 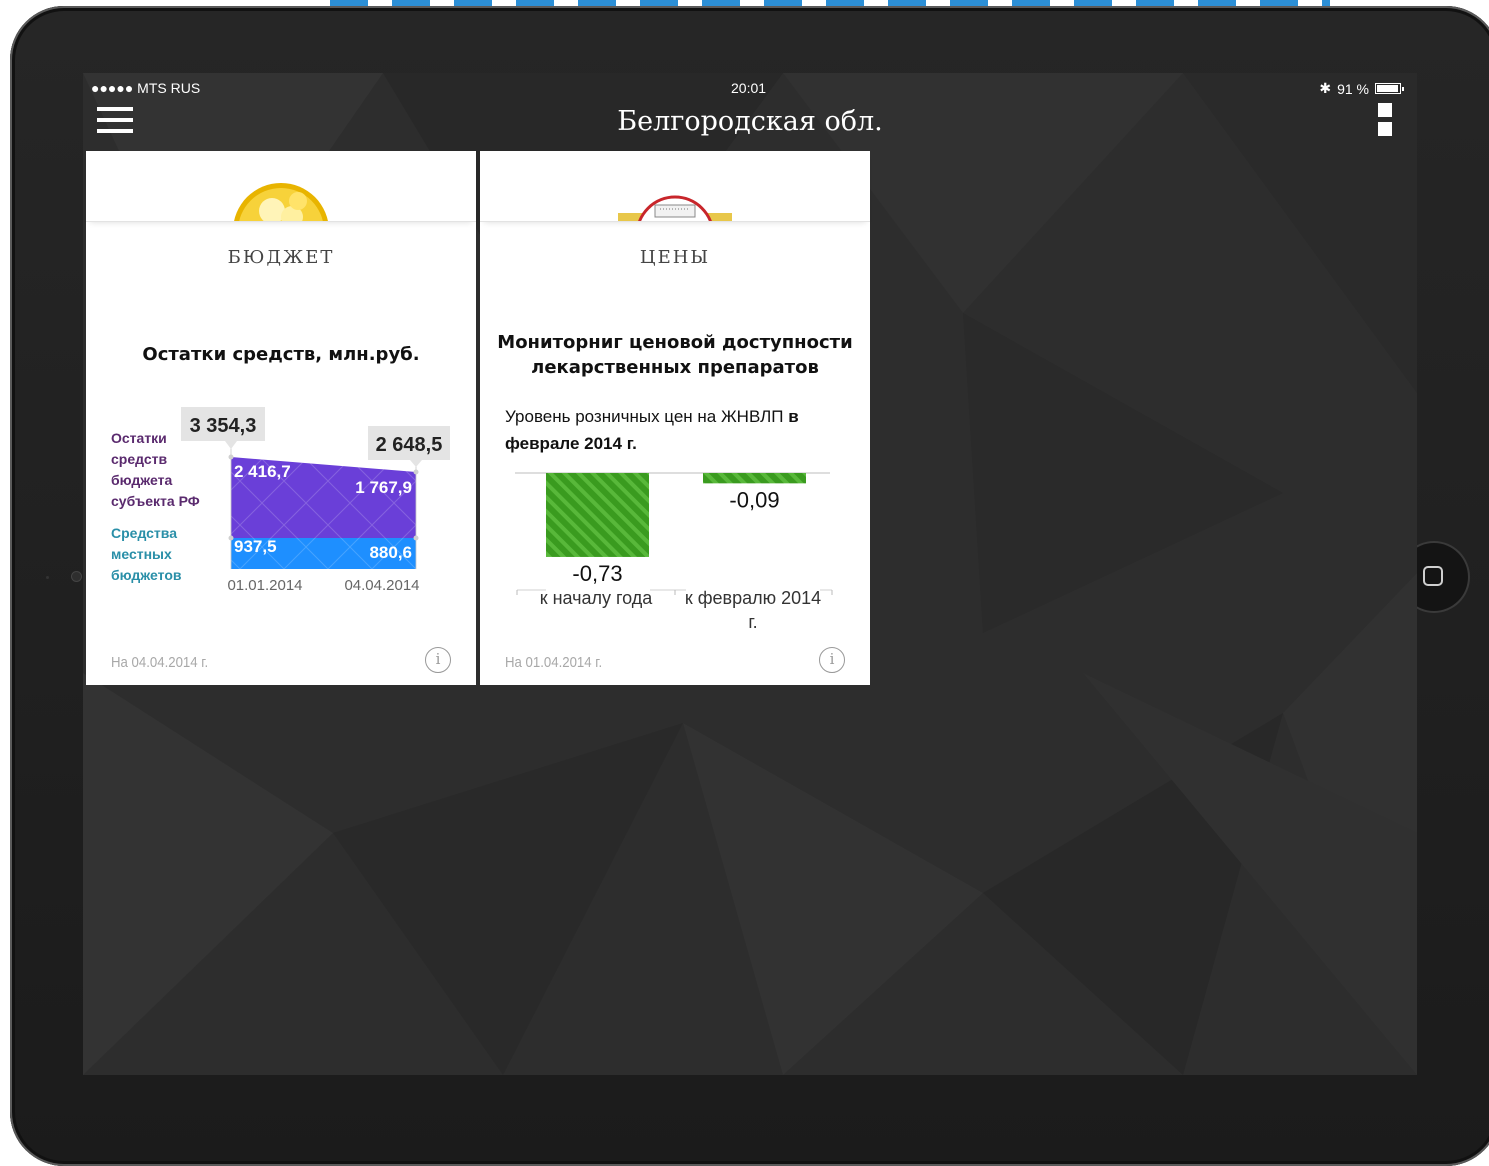 What do you see at coordinates (160, 662) in the screenshot?
I see `card-footer-date: На 04.04.2014 г.` at bounding box center [160, 662].